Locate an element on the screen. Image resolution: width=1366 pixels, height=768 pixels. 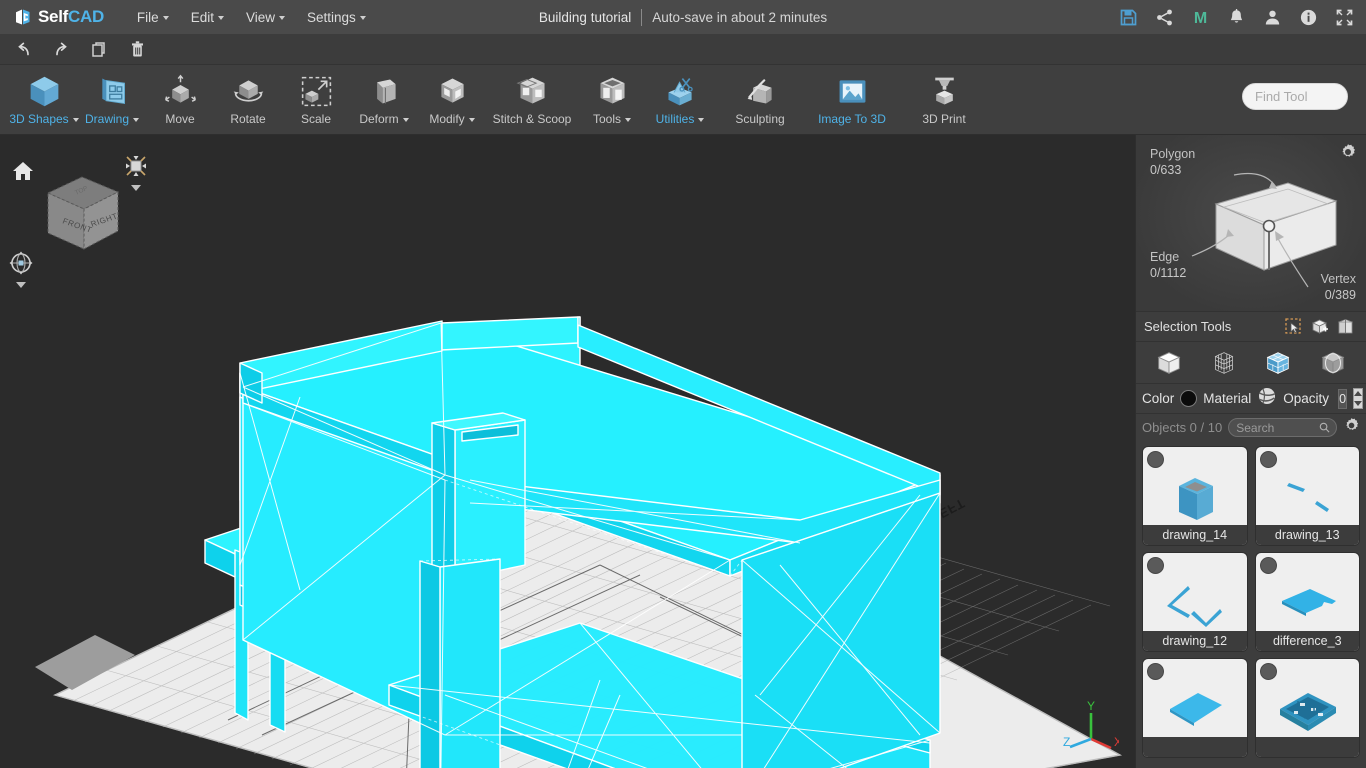
delete-button is located at coordinates (137, 49).